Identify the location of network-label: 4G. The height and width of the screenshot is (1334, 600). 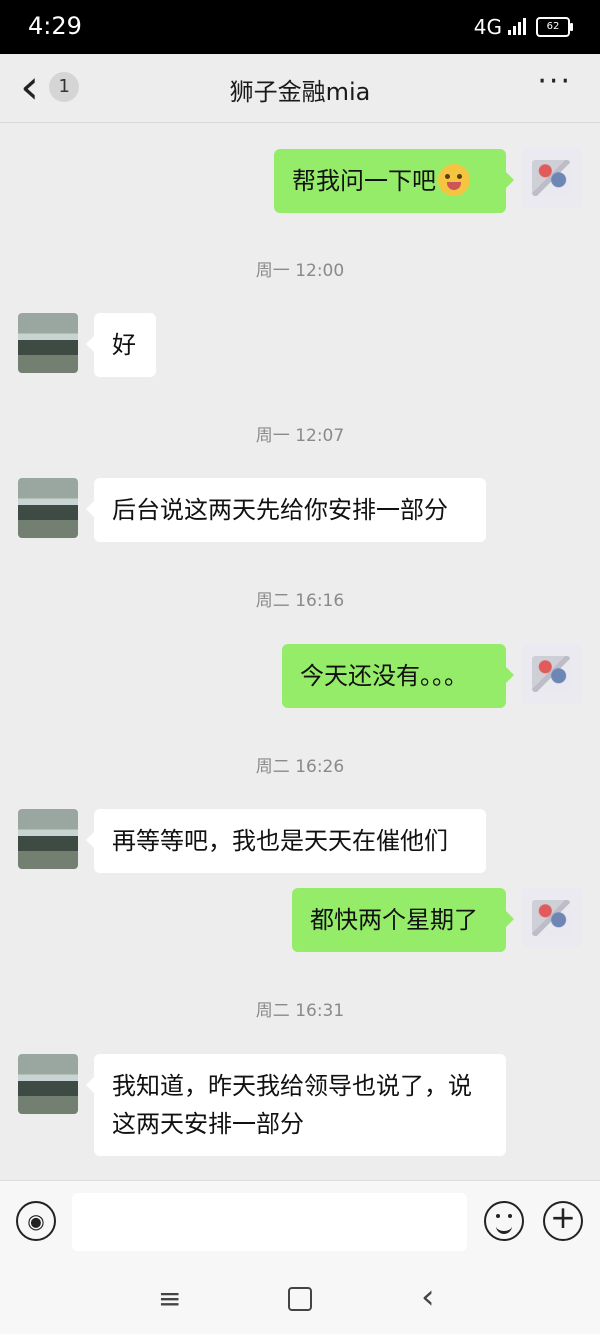
(487, 27).